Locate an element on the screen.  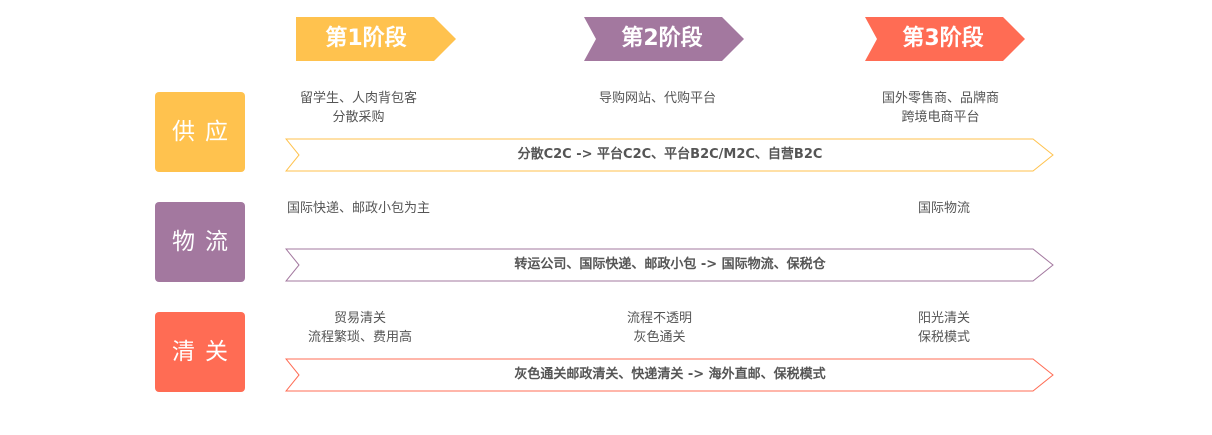
supply-stage-2-line-1: 导购网站、代购平台 is located at coordinates (658, 98).